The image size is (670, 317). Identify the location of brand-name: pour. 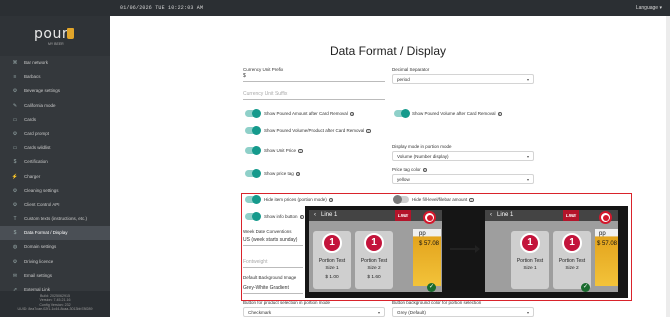
(51, 34).